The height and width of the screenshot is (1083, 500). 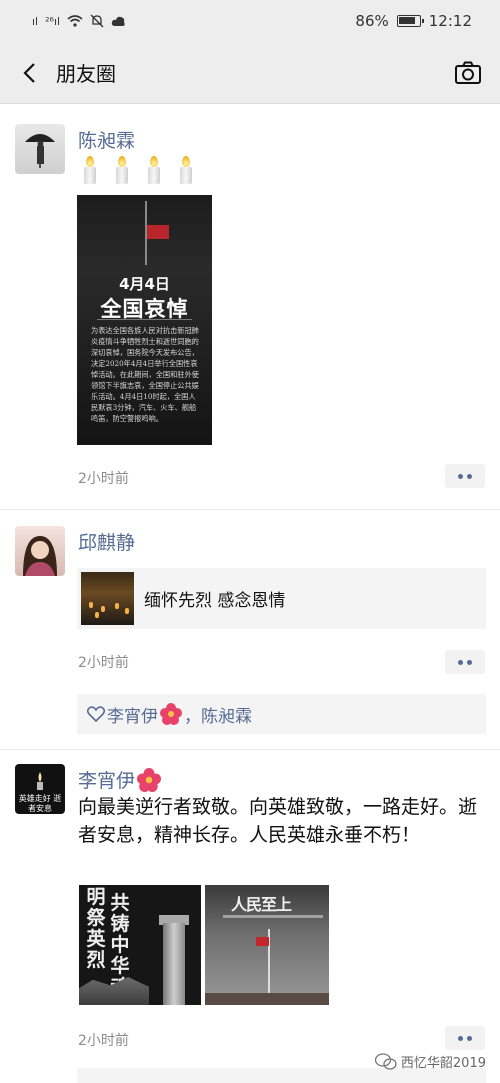 I want to click on watermark: 西忆华韶2019, so click(x=430, y=1061).